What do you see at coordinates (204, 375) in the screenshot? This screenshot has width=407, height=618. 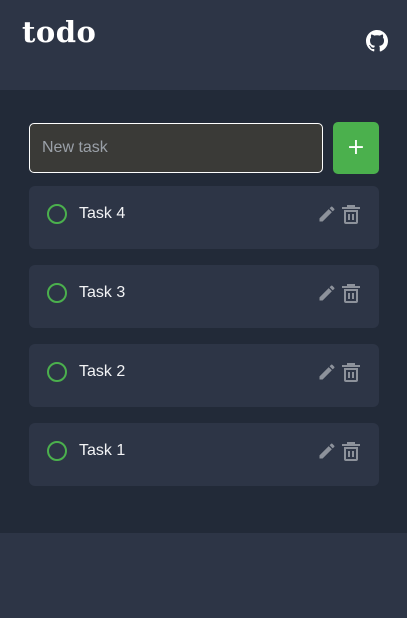 I see `task-item: Task 2` at bounding box center [204, 375].